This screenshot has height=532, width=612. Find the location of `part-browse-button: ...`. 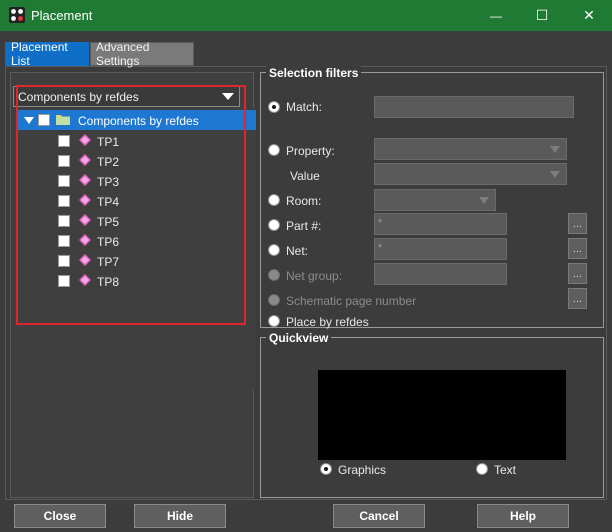

part-browse-button: ... is located at coordinates (577, 223).